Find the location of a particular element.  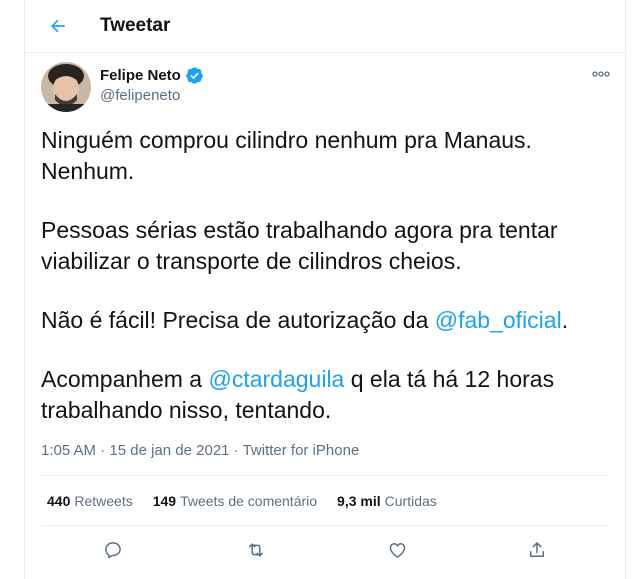

quote-tweets-stat: 149 Tweets de comentário is located at coordinates (235, 501).